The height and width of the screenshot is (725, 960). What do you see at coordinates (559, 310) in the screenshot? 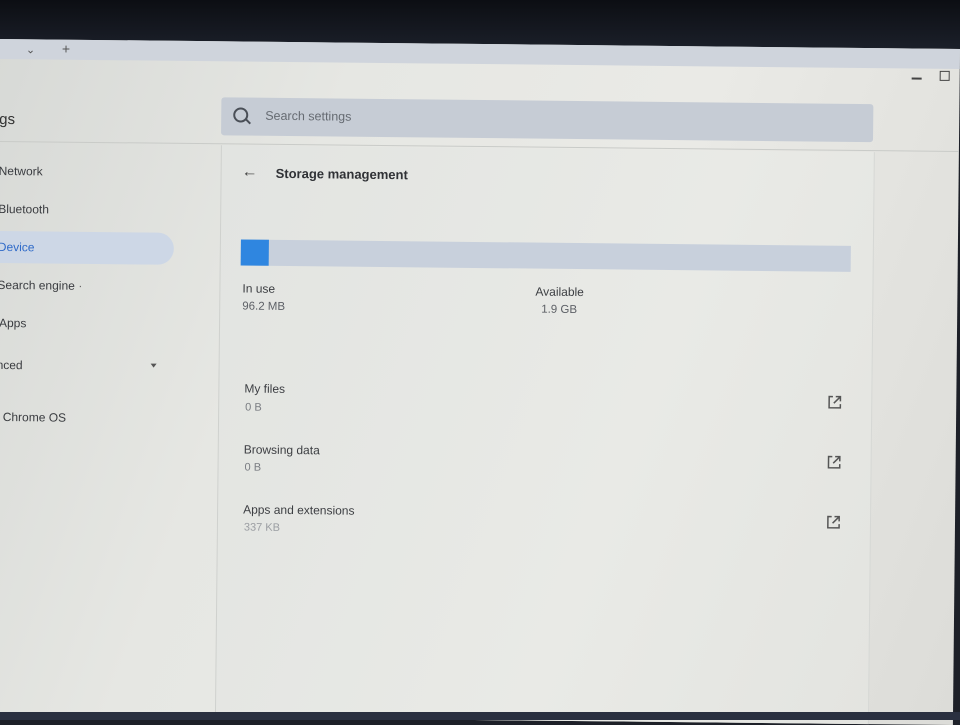
I see `available-value: 1.9 GB` at bounding box center [559, 310].